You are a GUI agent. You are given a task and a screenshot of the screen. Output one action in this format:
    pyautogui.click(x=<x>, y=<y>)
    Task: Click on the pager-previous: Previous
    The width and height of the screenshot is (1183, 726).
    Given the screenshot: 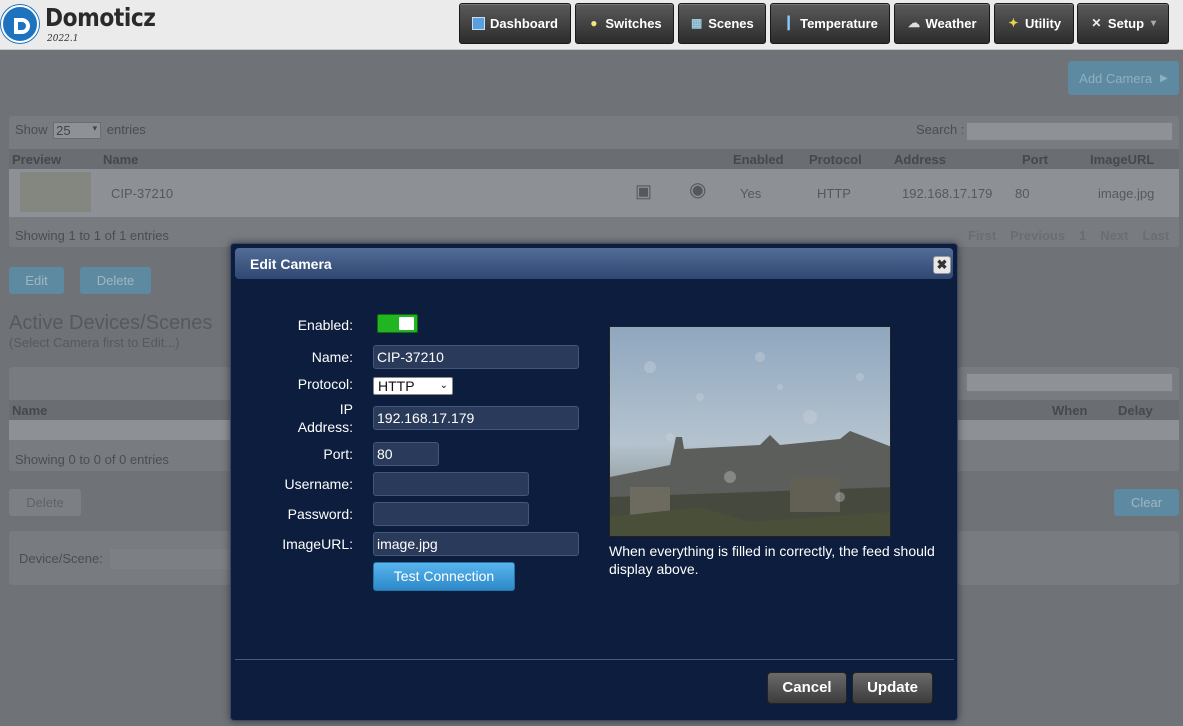 What is the action you would take?
    pyautogui.click(x=1037, y=235)
    